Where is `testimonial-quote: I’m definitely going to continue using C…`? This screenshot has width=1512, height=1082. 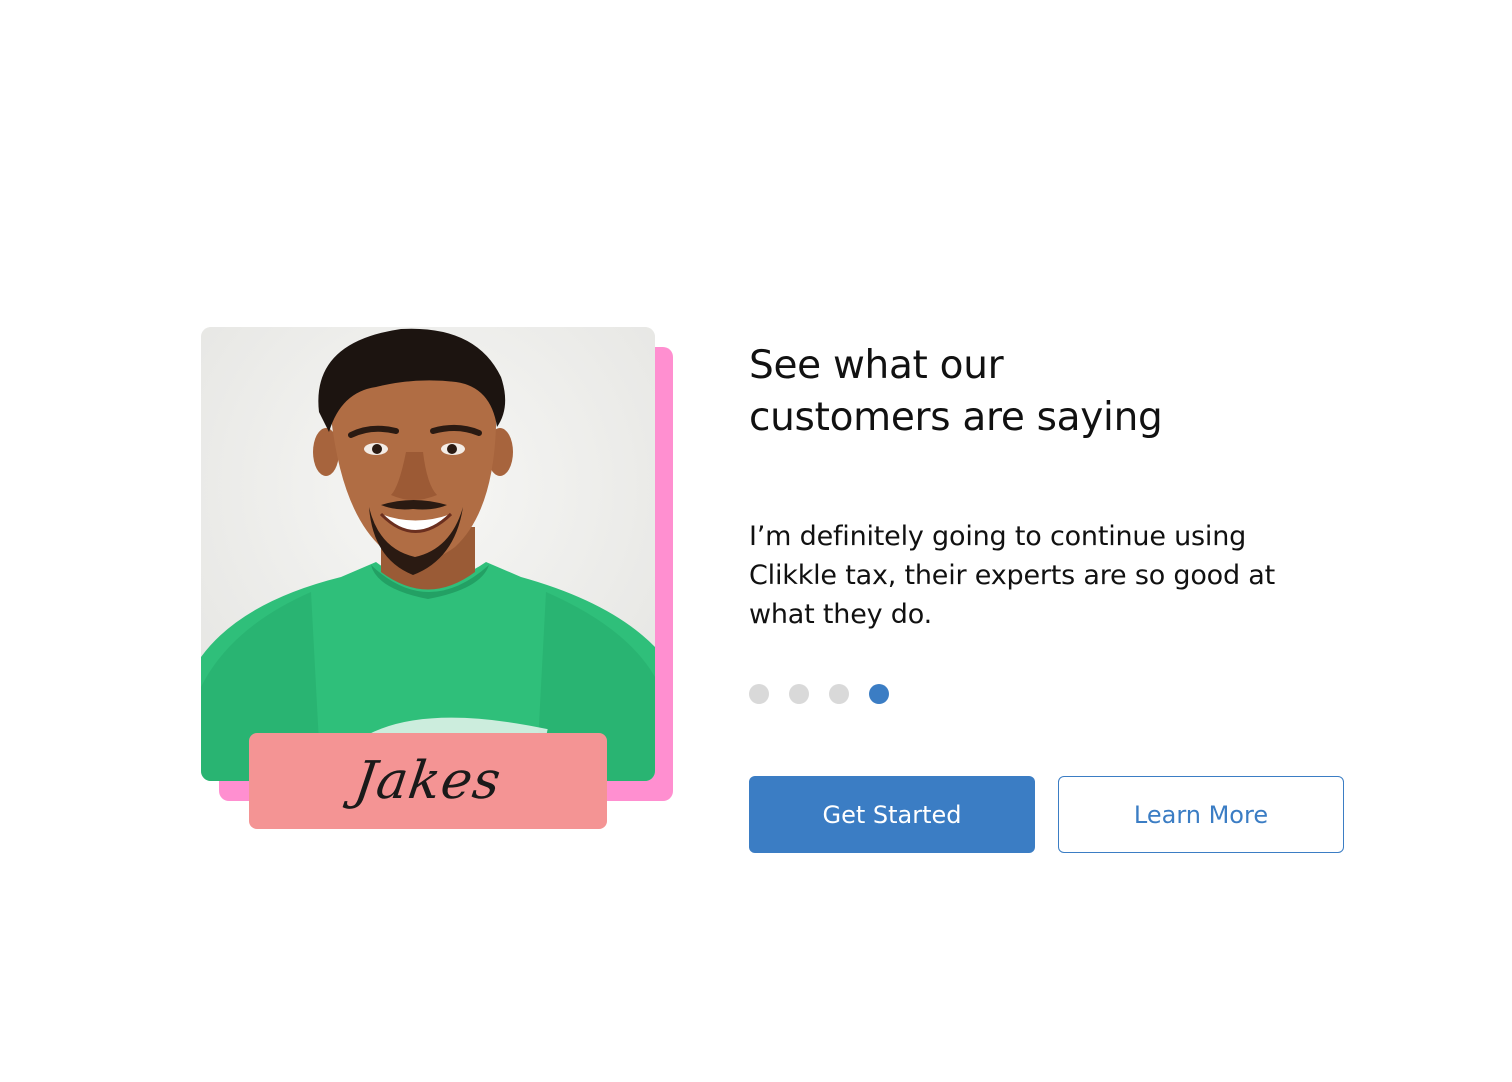
testimonial-quote: I’m definitely going to continue using C… is located at coordinates (1012, 575).